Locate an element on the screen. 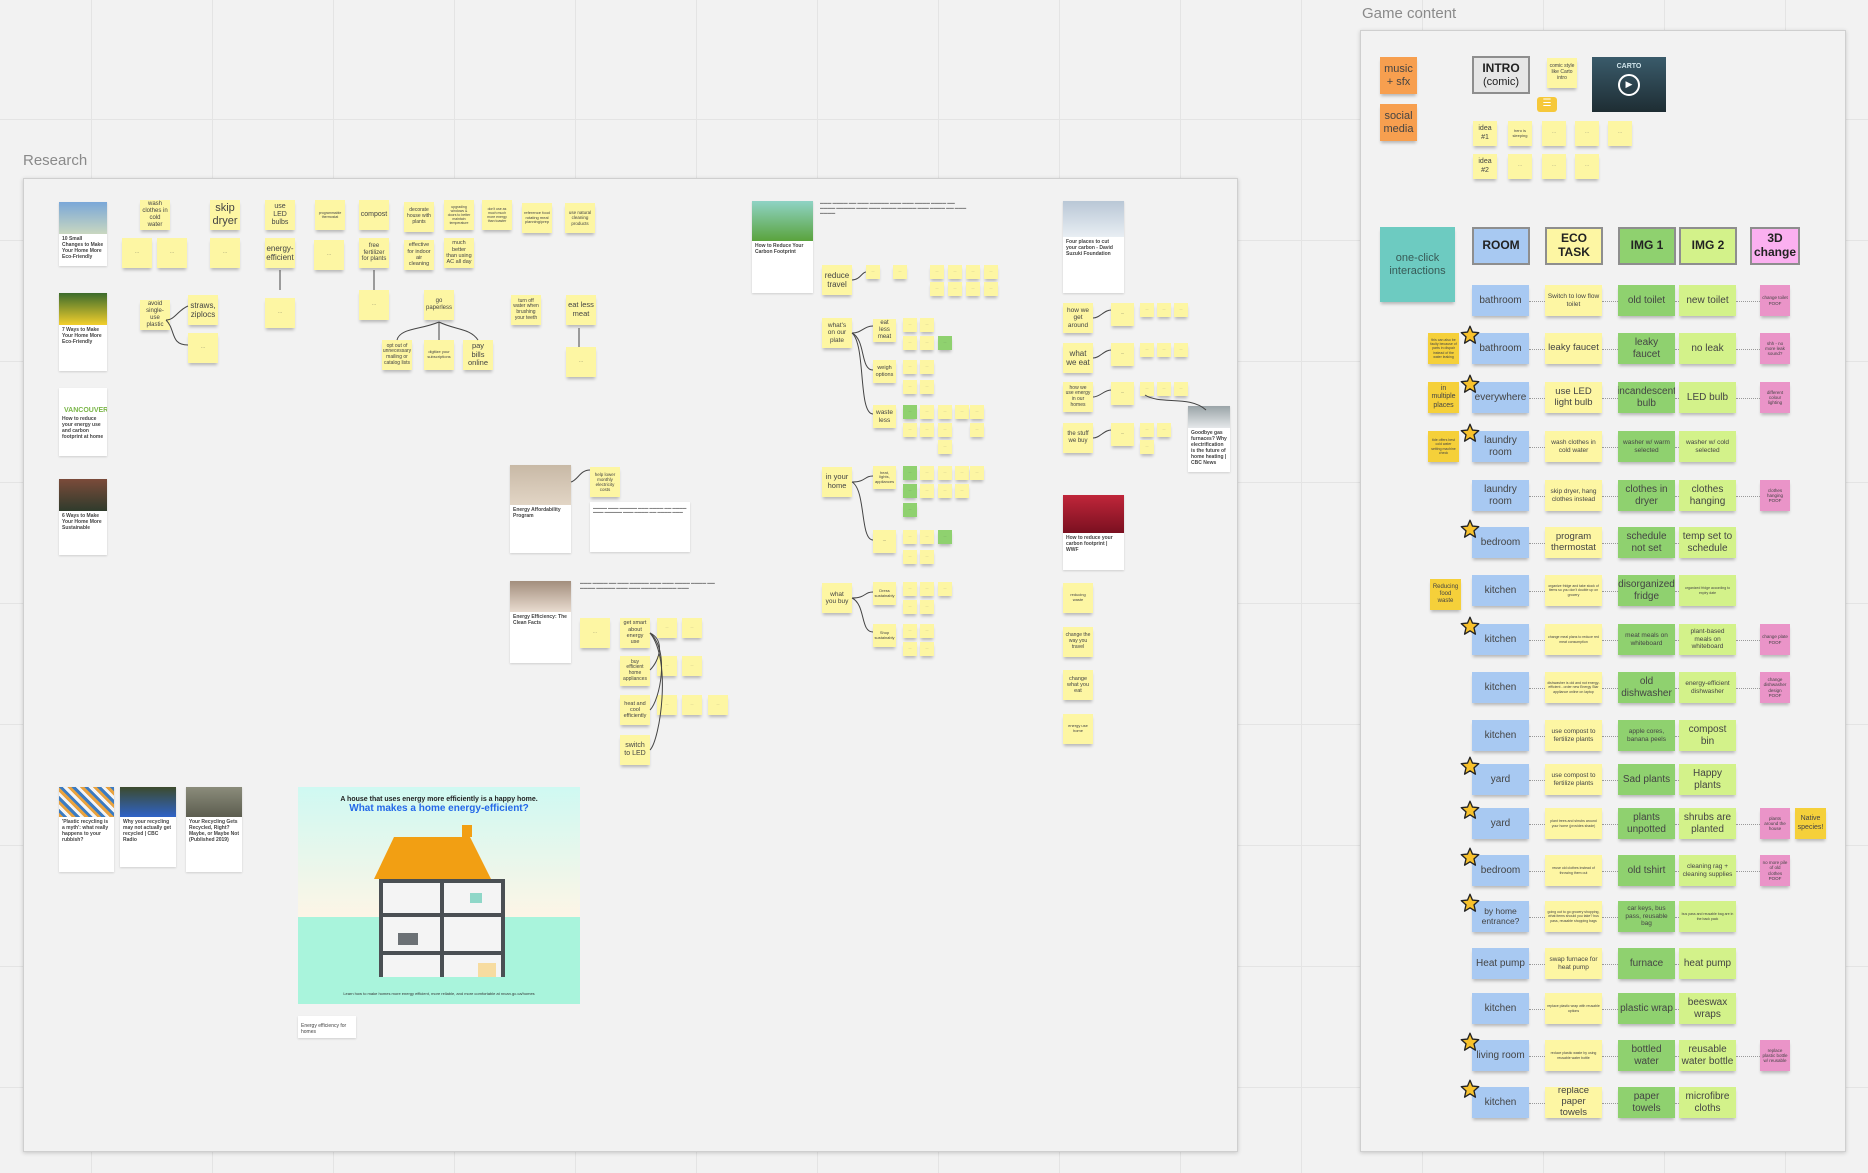 The width and height of the screenshot is (1868, 1173). eco-task-sticky: wash clothes in cold water is located at coordinates (1573, 446).